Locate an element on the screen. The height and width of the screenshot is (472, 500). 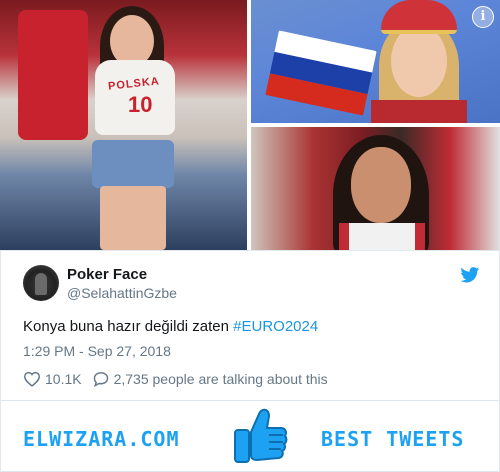
fan-body is located at coordinates (419, 111).